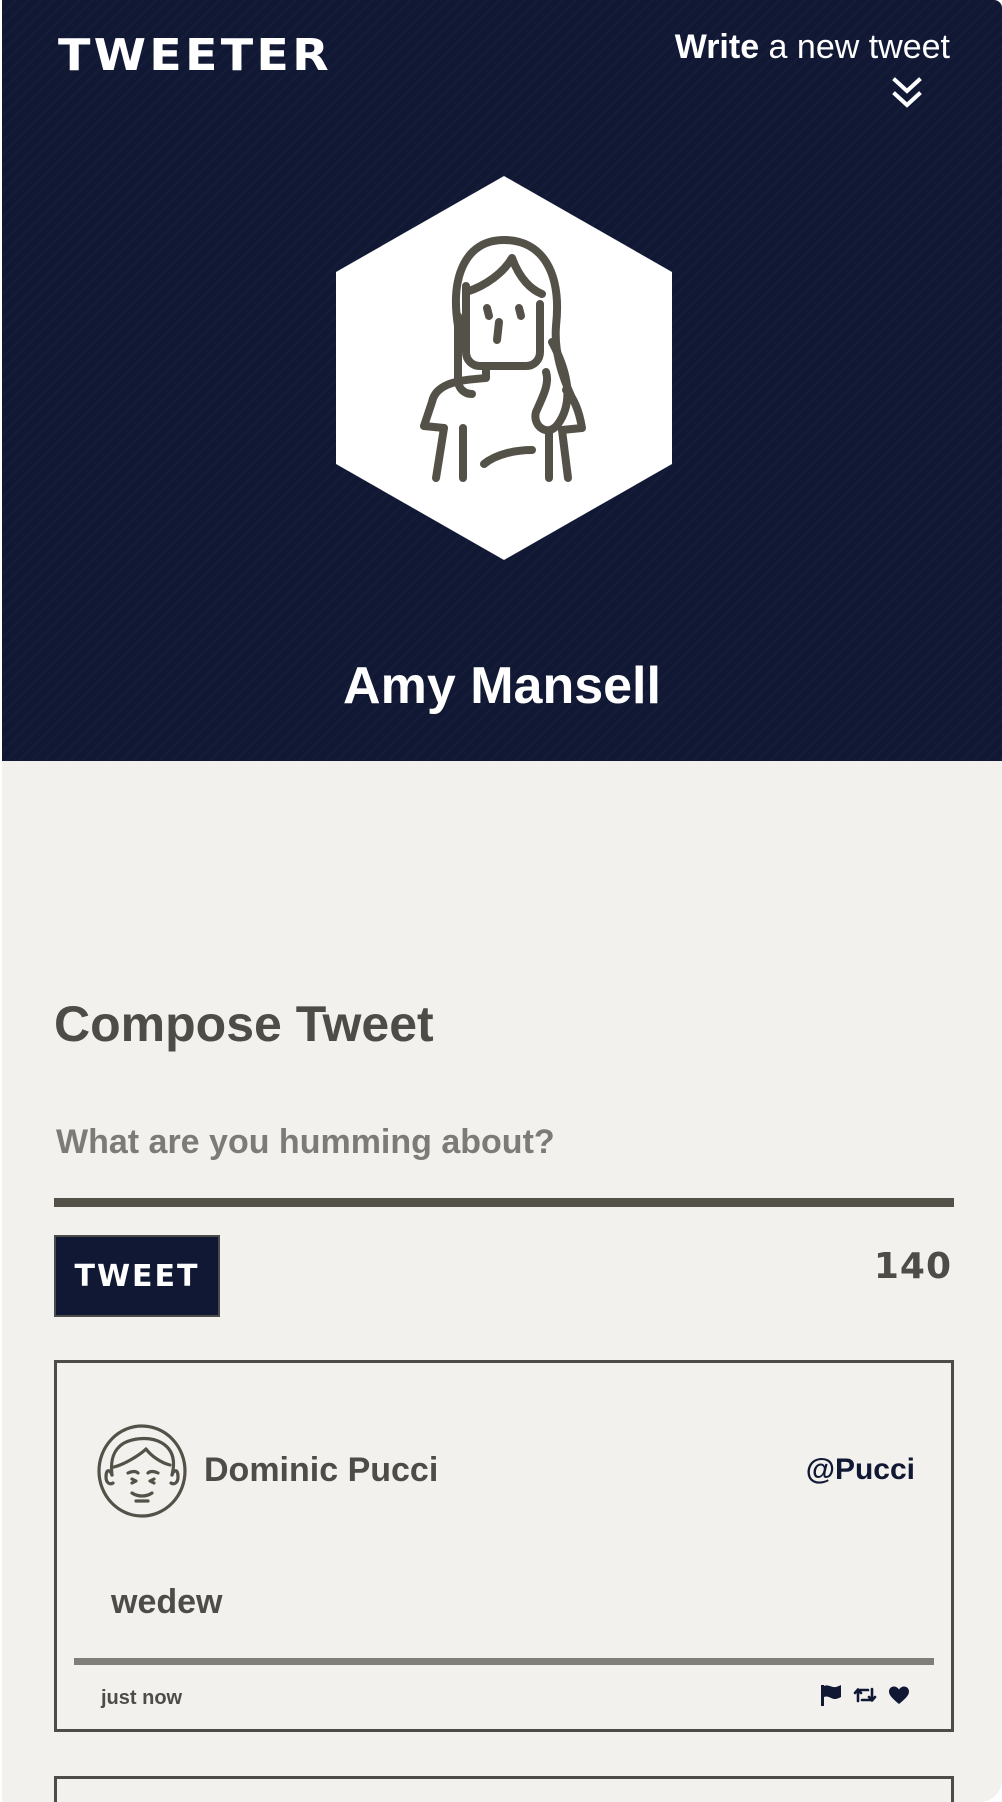 The image size is (1002, 1802). I want to click on retweet-icon, so click(865, 1695).